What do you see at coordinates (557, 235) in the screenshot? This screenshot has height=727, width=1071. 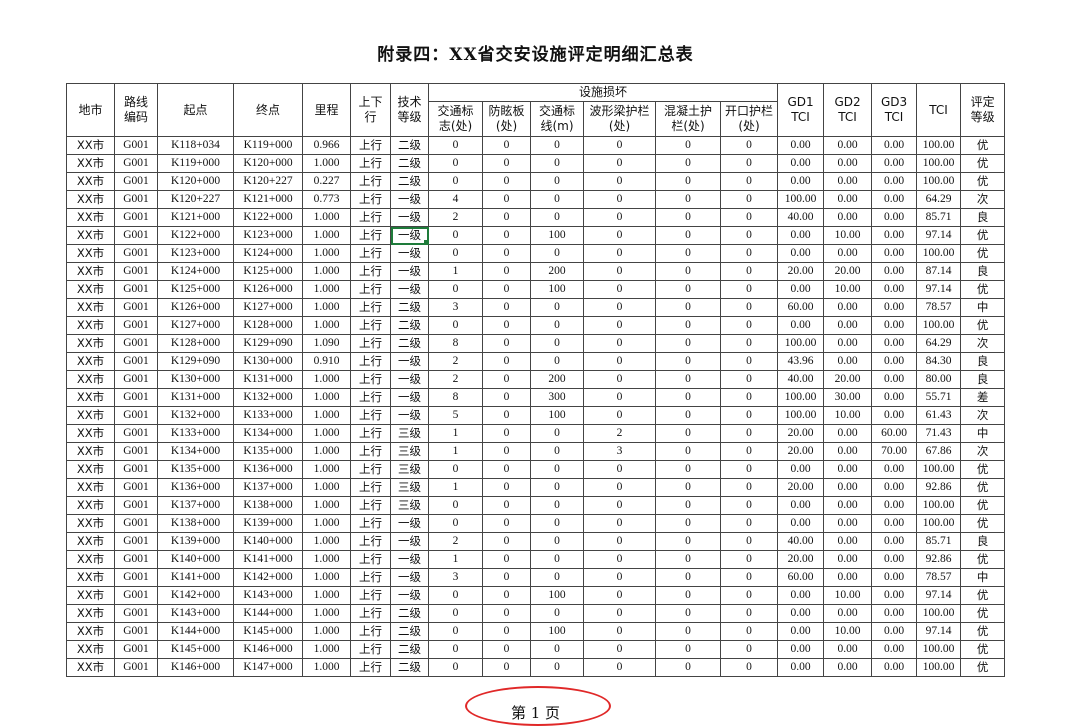 I see `cell-marking: 100` at bounding box center [557, 235].